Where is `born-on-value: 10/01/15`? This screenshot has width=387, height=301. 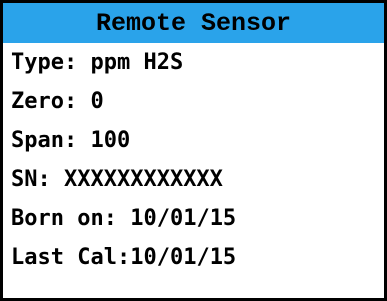
born-on-value: 10/01/15 is located at coordinates (183, 218).